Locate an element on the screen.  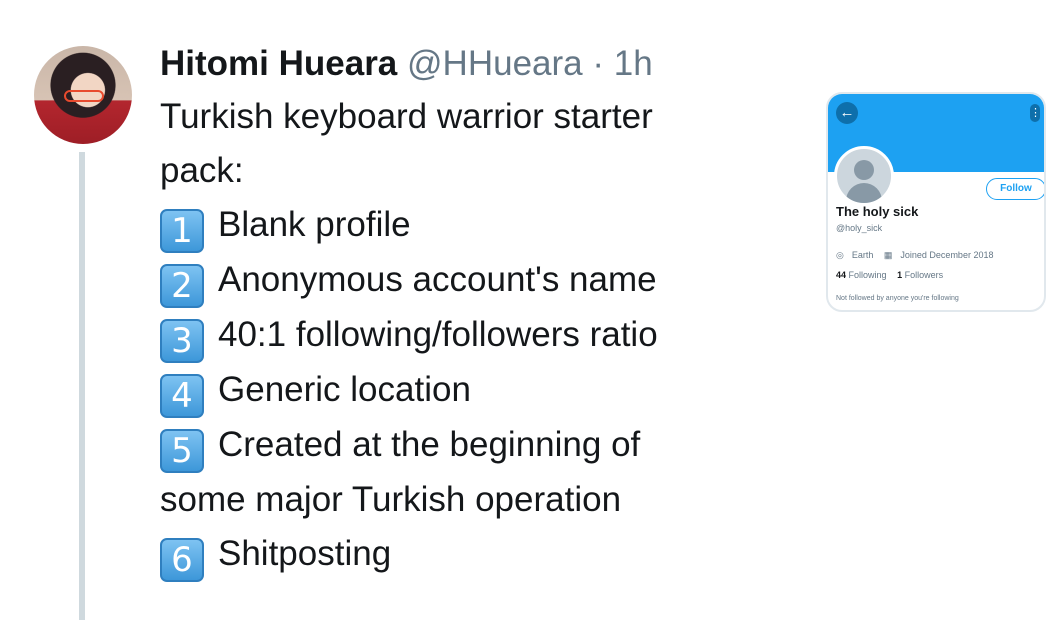
keycap-number-icon: 6 is located at coordinates (182, 560).